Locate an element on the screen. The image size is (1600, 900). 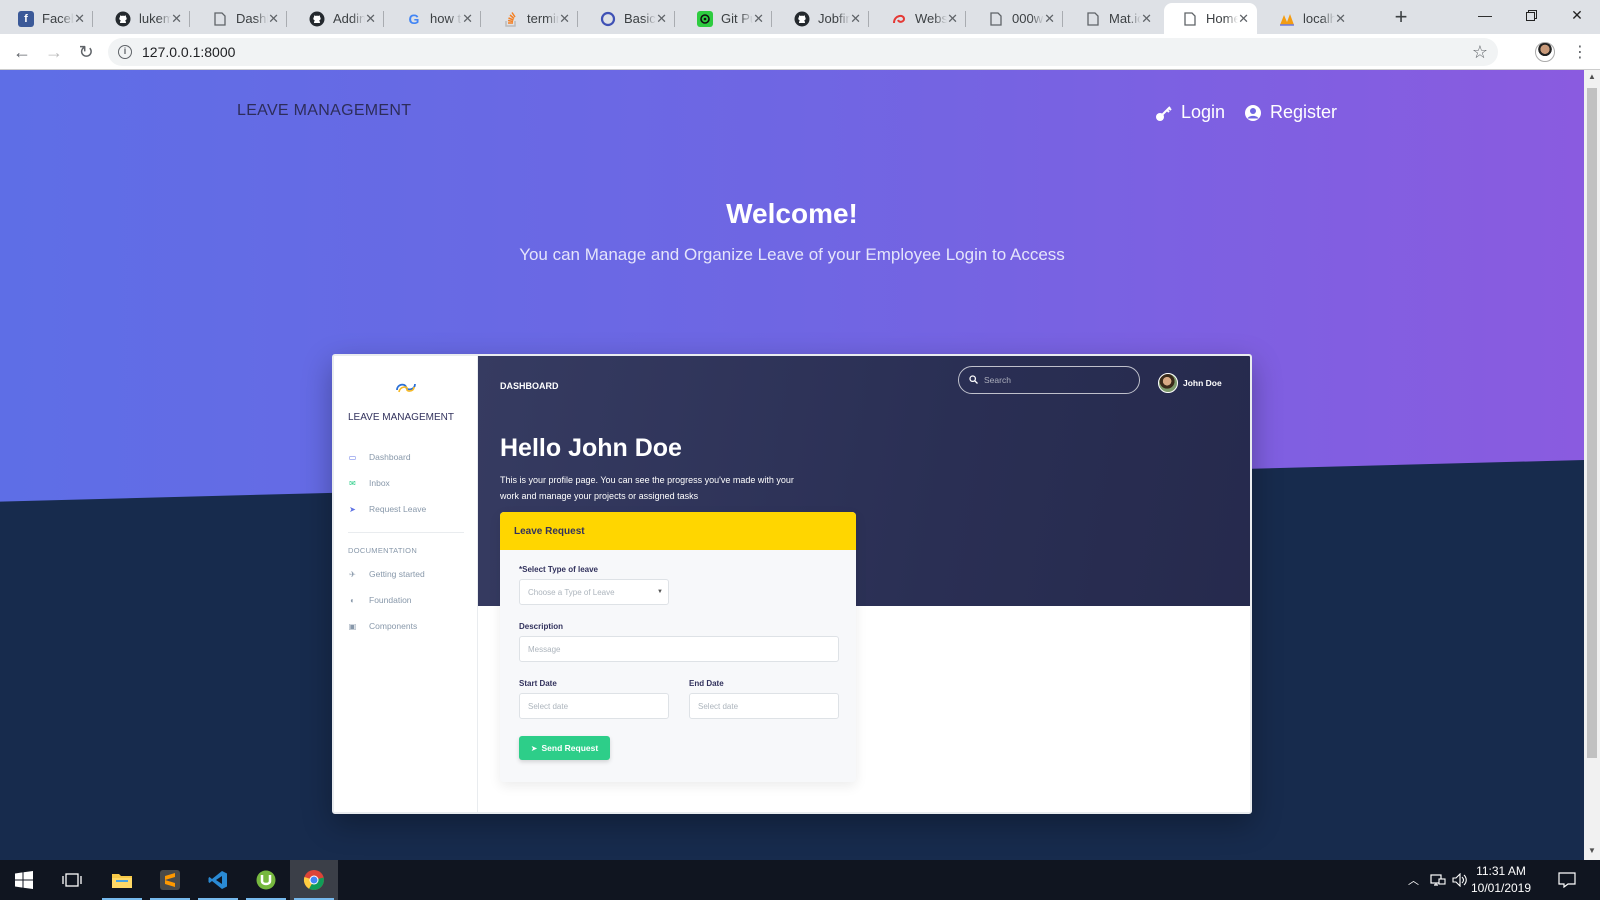
back-button: ← is located at coordinates (22, 52).